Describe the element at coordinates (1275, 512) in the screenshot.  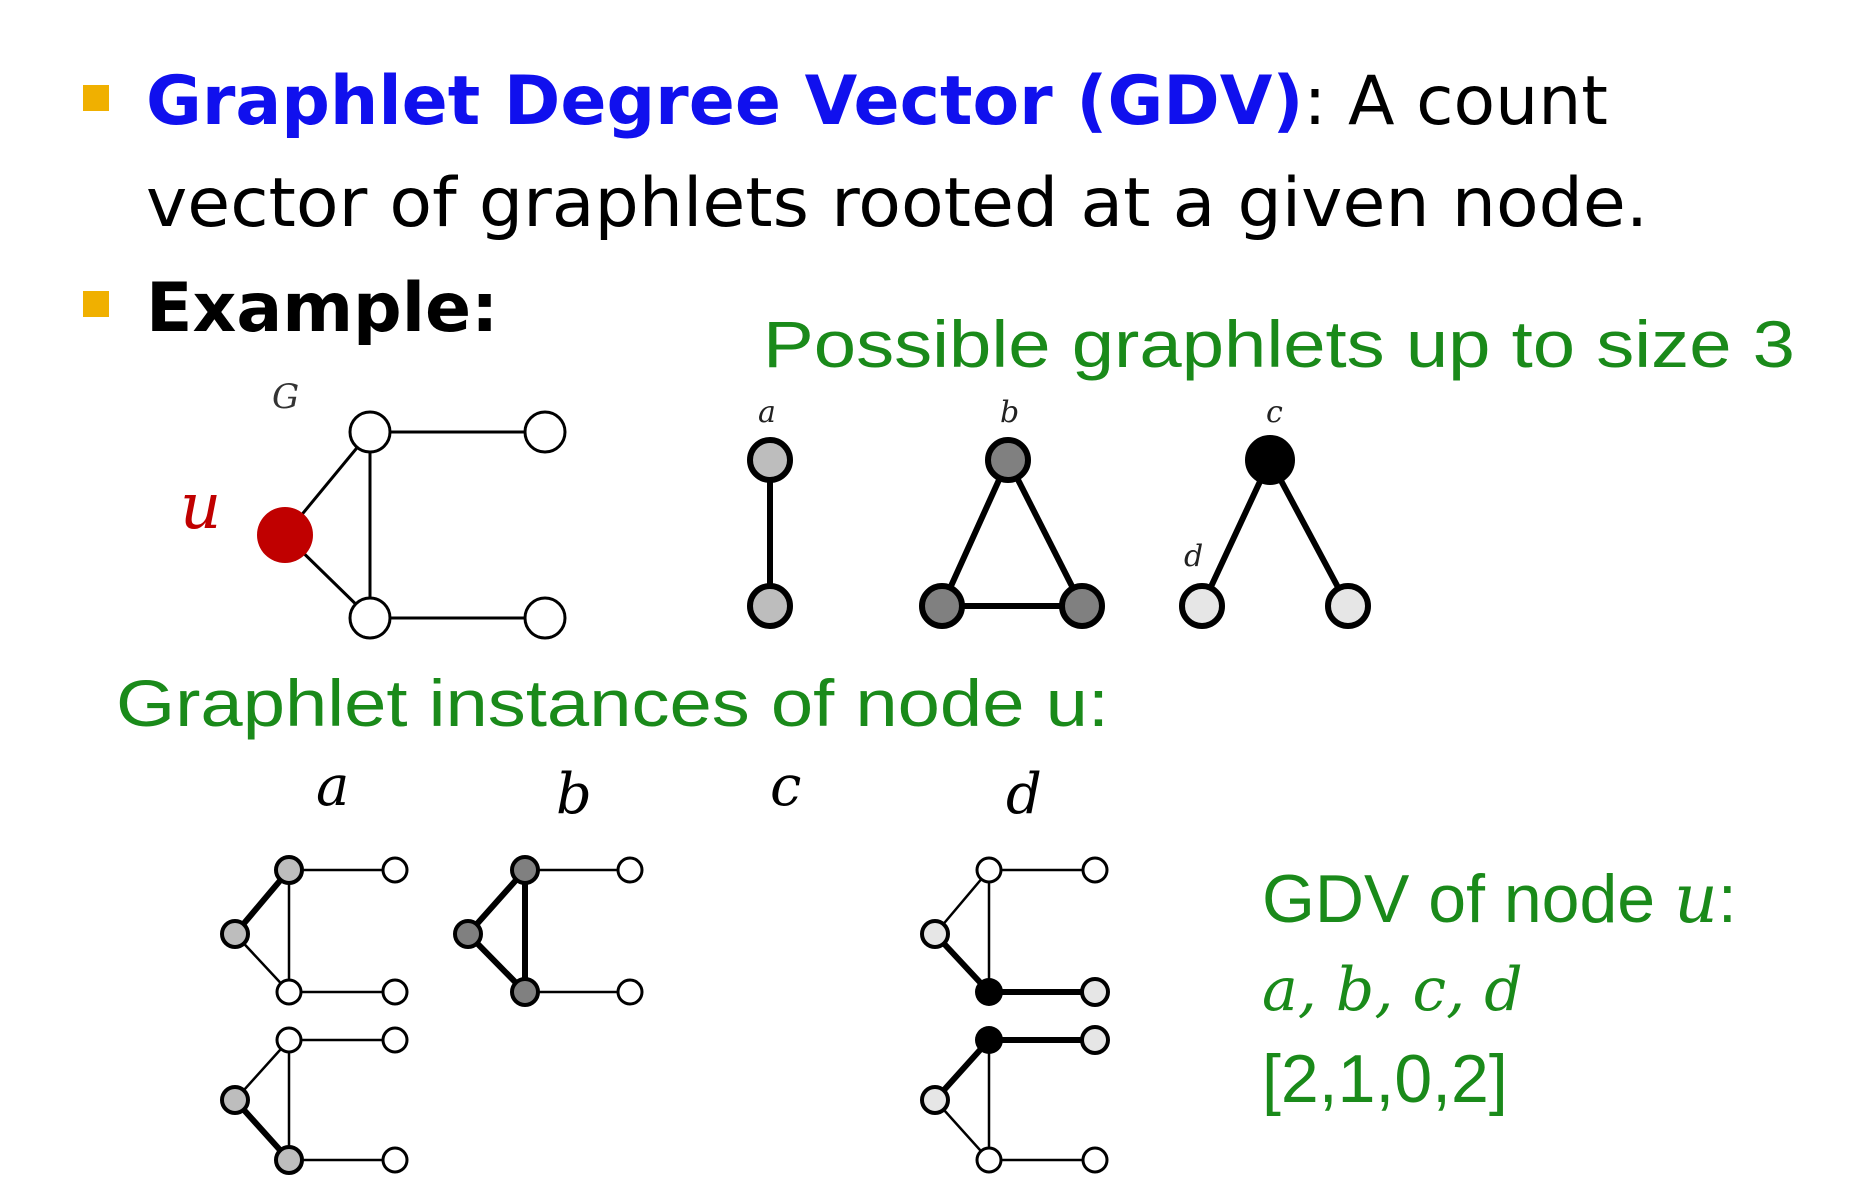
I see `graphlet-c: c d` at that location.